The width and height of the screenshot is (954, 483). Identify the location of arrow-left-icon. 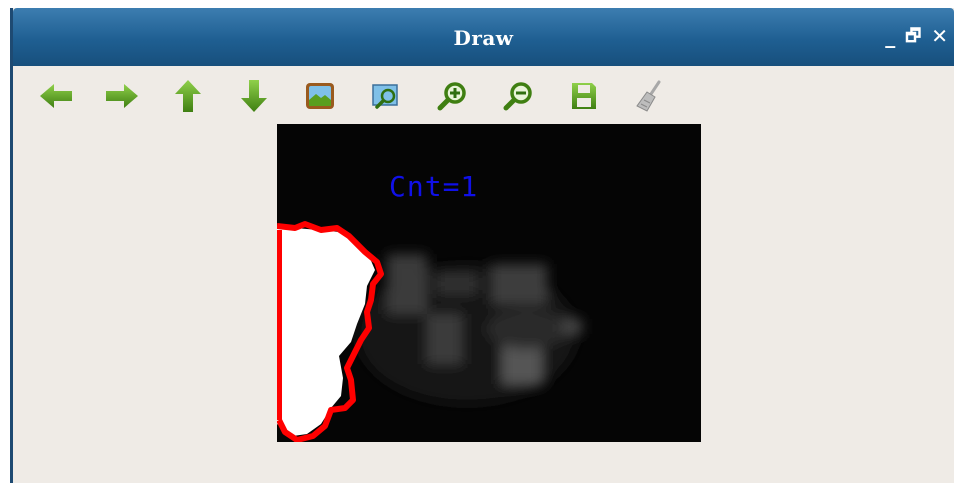
(56, 96).